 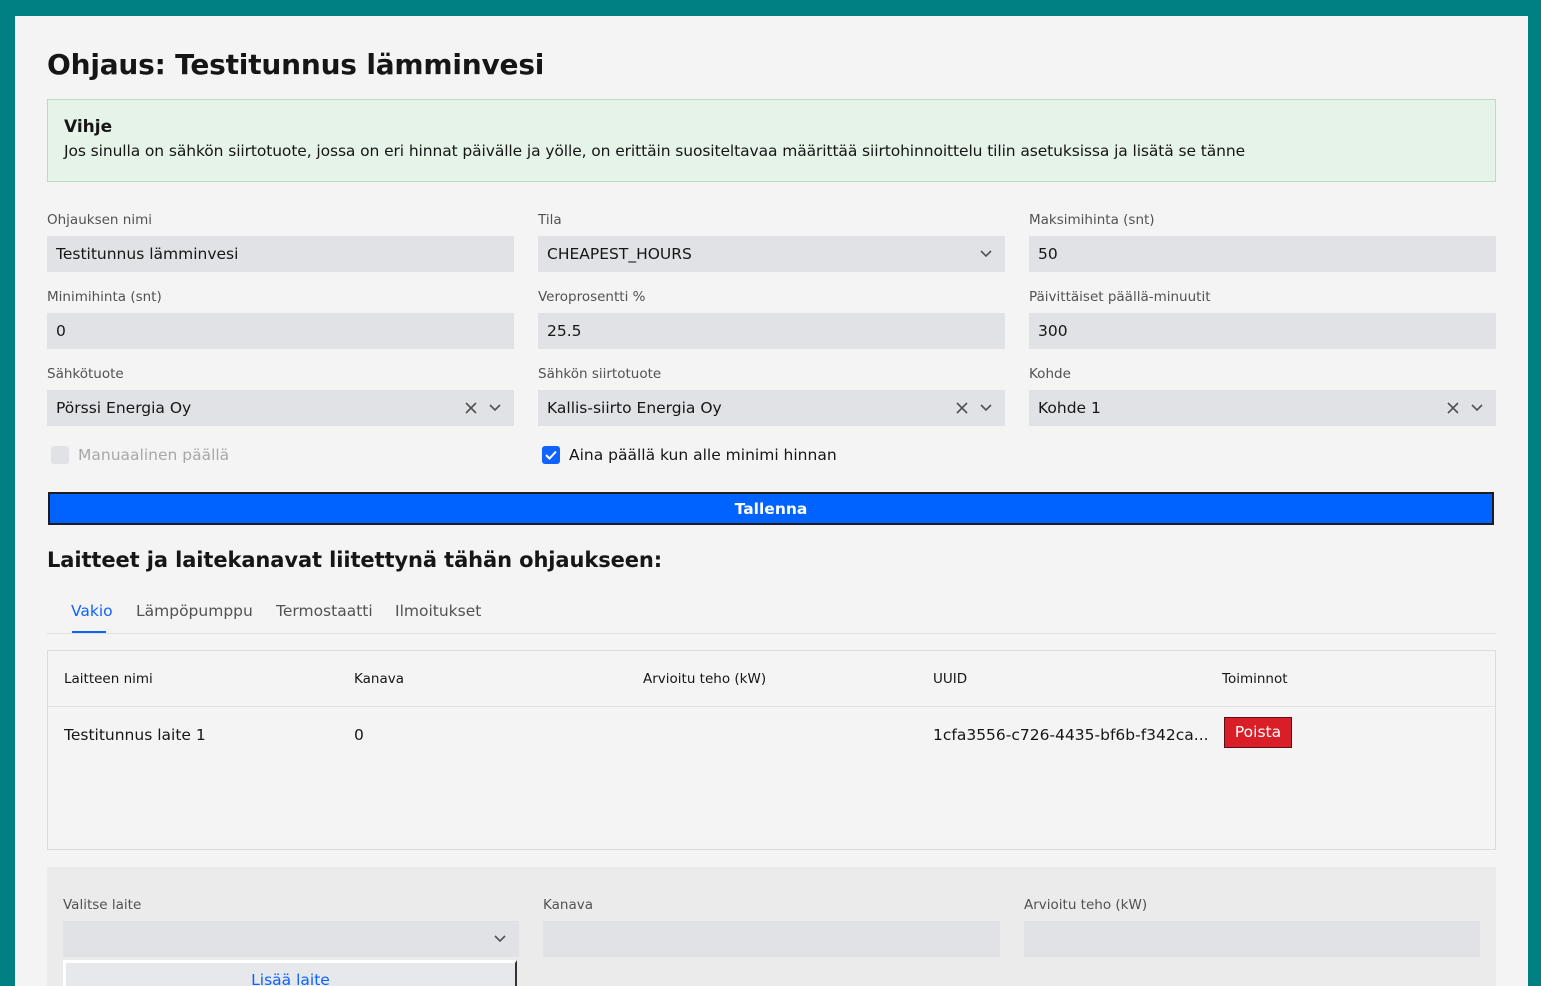 I want to click on tax-value: 25.5, so click(x=564, y=331).